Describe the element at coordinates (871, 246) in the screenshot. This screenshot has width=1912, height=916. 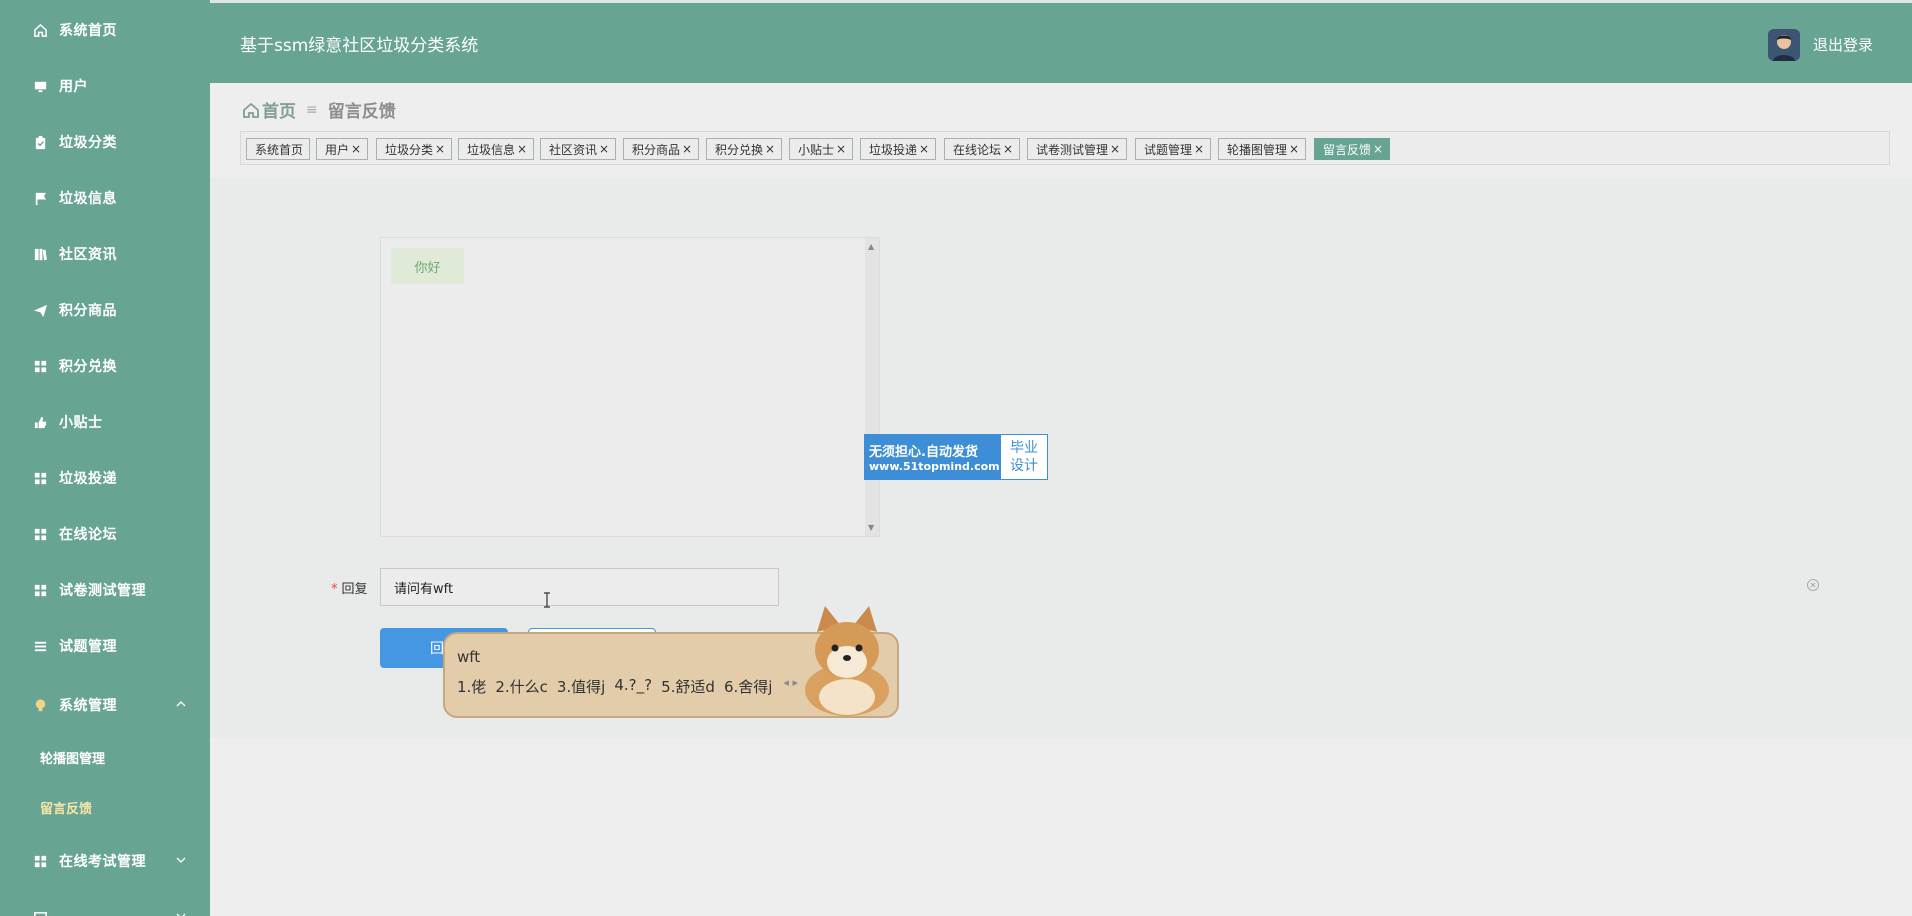
I see `scroll-up-icon: ▲` at that location.